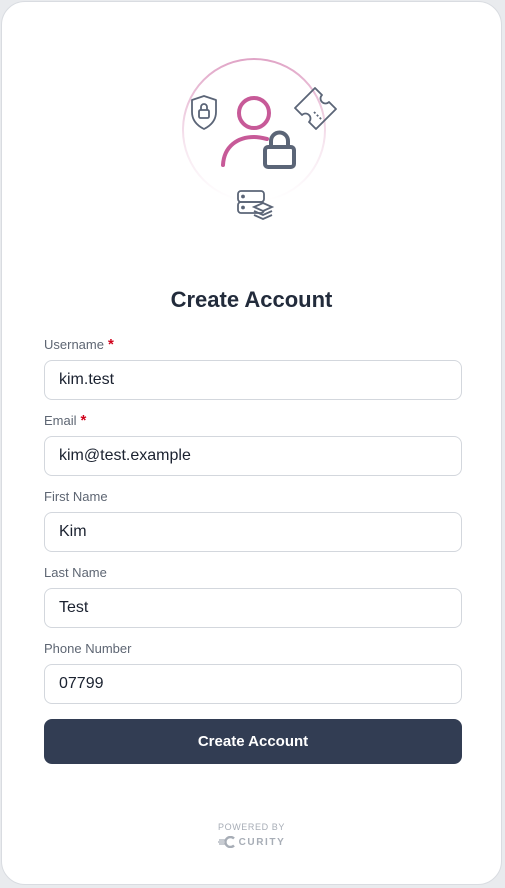 This screenshot has width=505, height=888. I want to click on phone-number-input: 07799, so click(253, 684).